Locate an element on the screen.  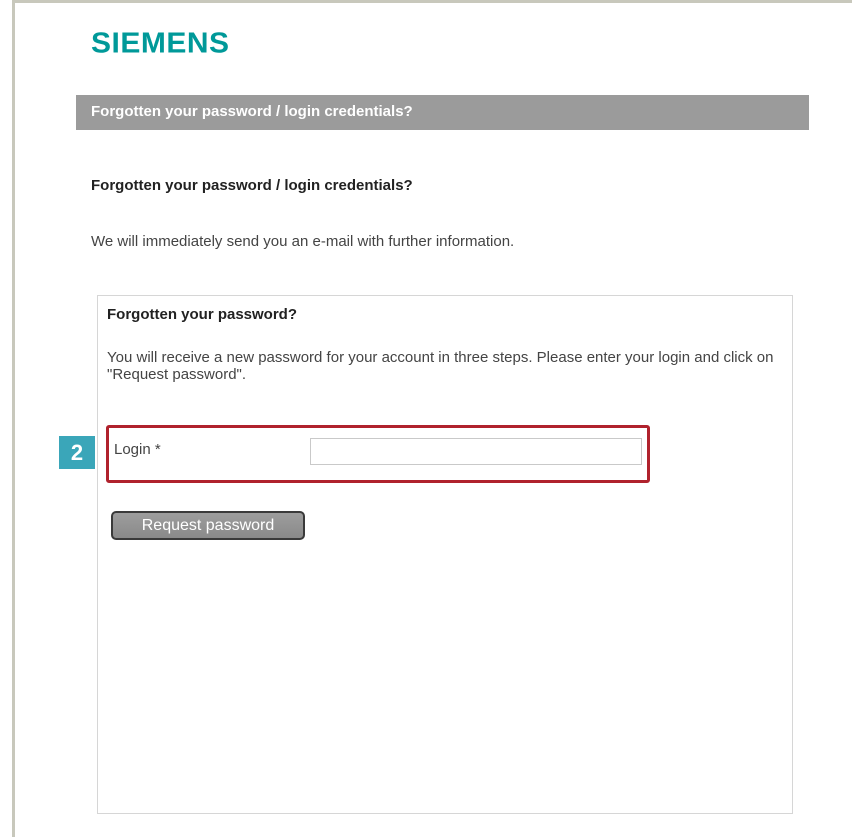
frame-left-border is located at coordinates (13, 418).